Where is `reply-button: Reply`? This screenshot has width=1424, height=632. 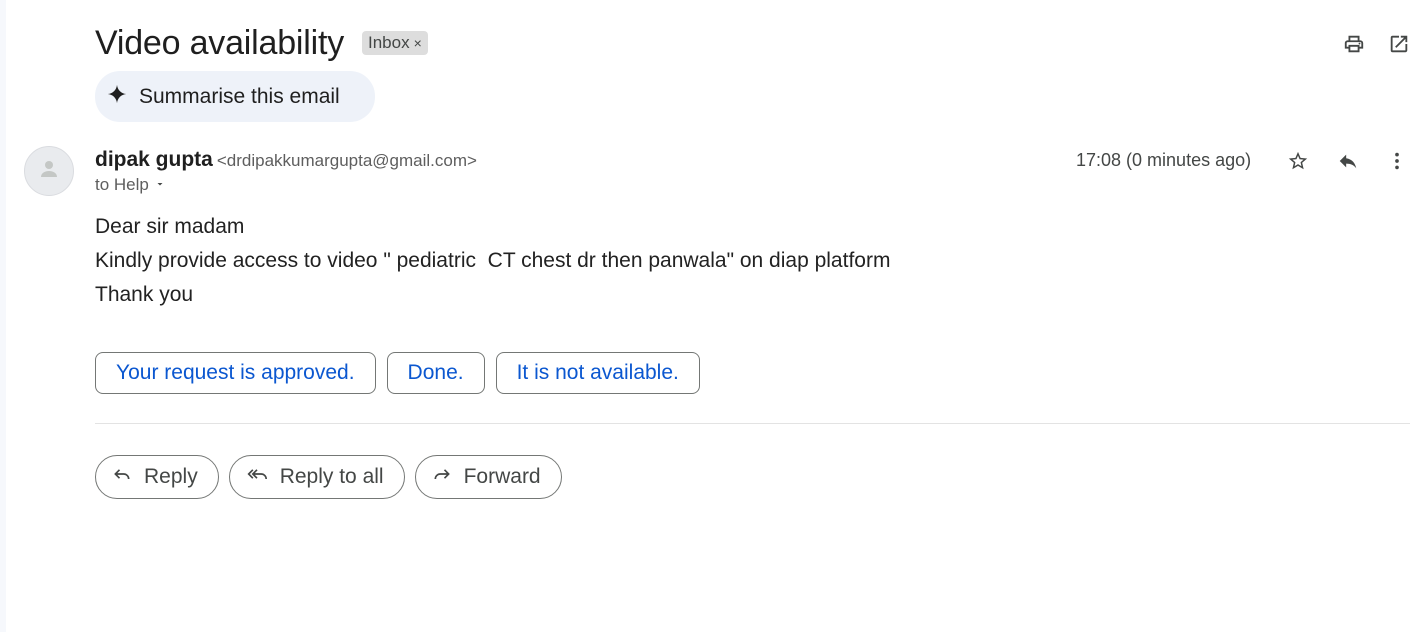
reply-button: Reply is located at coordinates (157, 477).